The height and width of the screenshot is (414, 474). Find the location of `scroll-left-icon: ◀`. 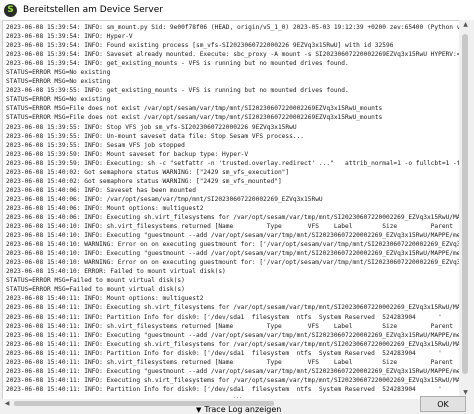

scroll-left-icon: ◀ is located at coordinates (7, 403).